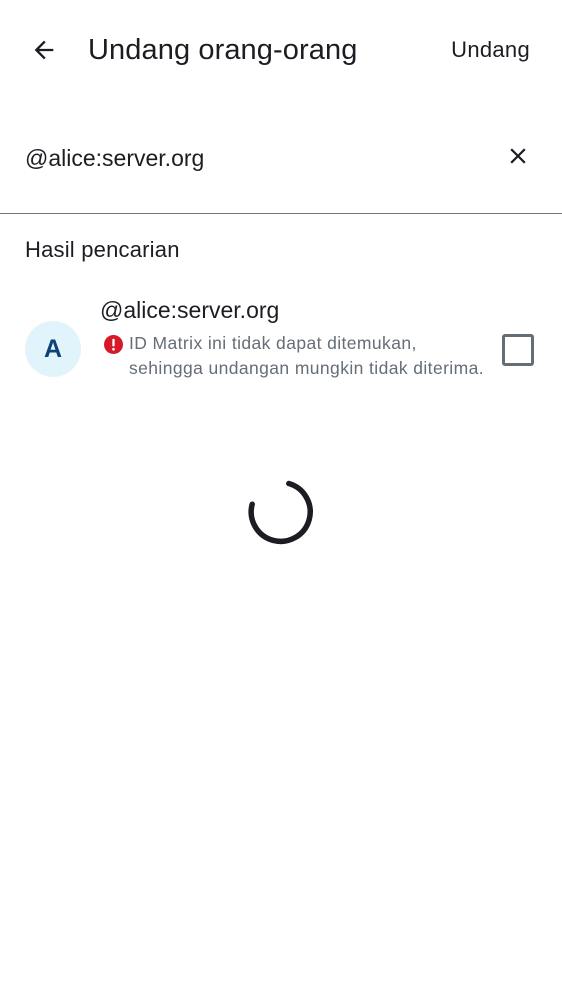 The height and width of the screenshot is (1000, 562). Describe the element at coordinates (223, 50) in the screenshot. I see `page-title: Undang orang-orang` at that location.